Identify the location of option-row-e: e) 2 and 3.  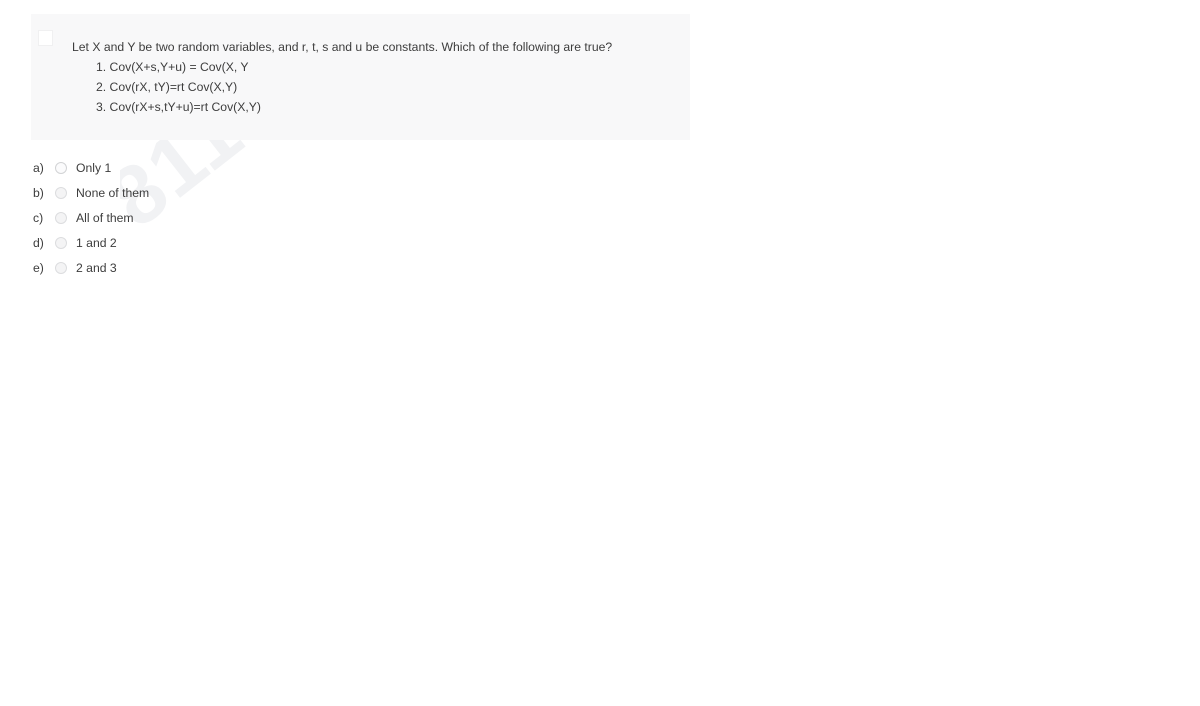
(91, 267).